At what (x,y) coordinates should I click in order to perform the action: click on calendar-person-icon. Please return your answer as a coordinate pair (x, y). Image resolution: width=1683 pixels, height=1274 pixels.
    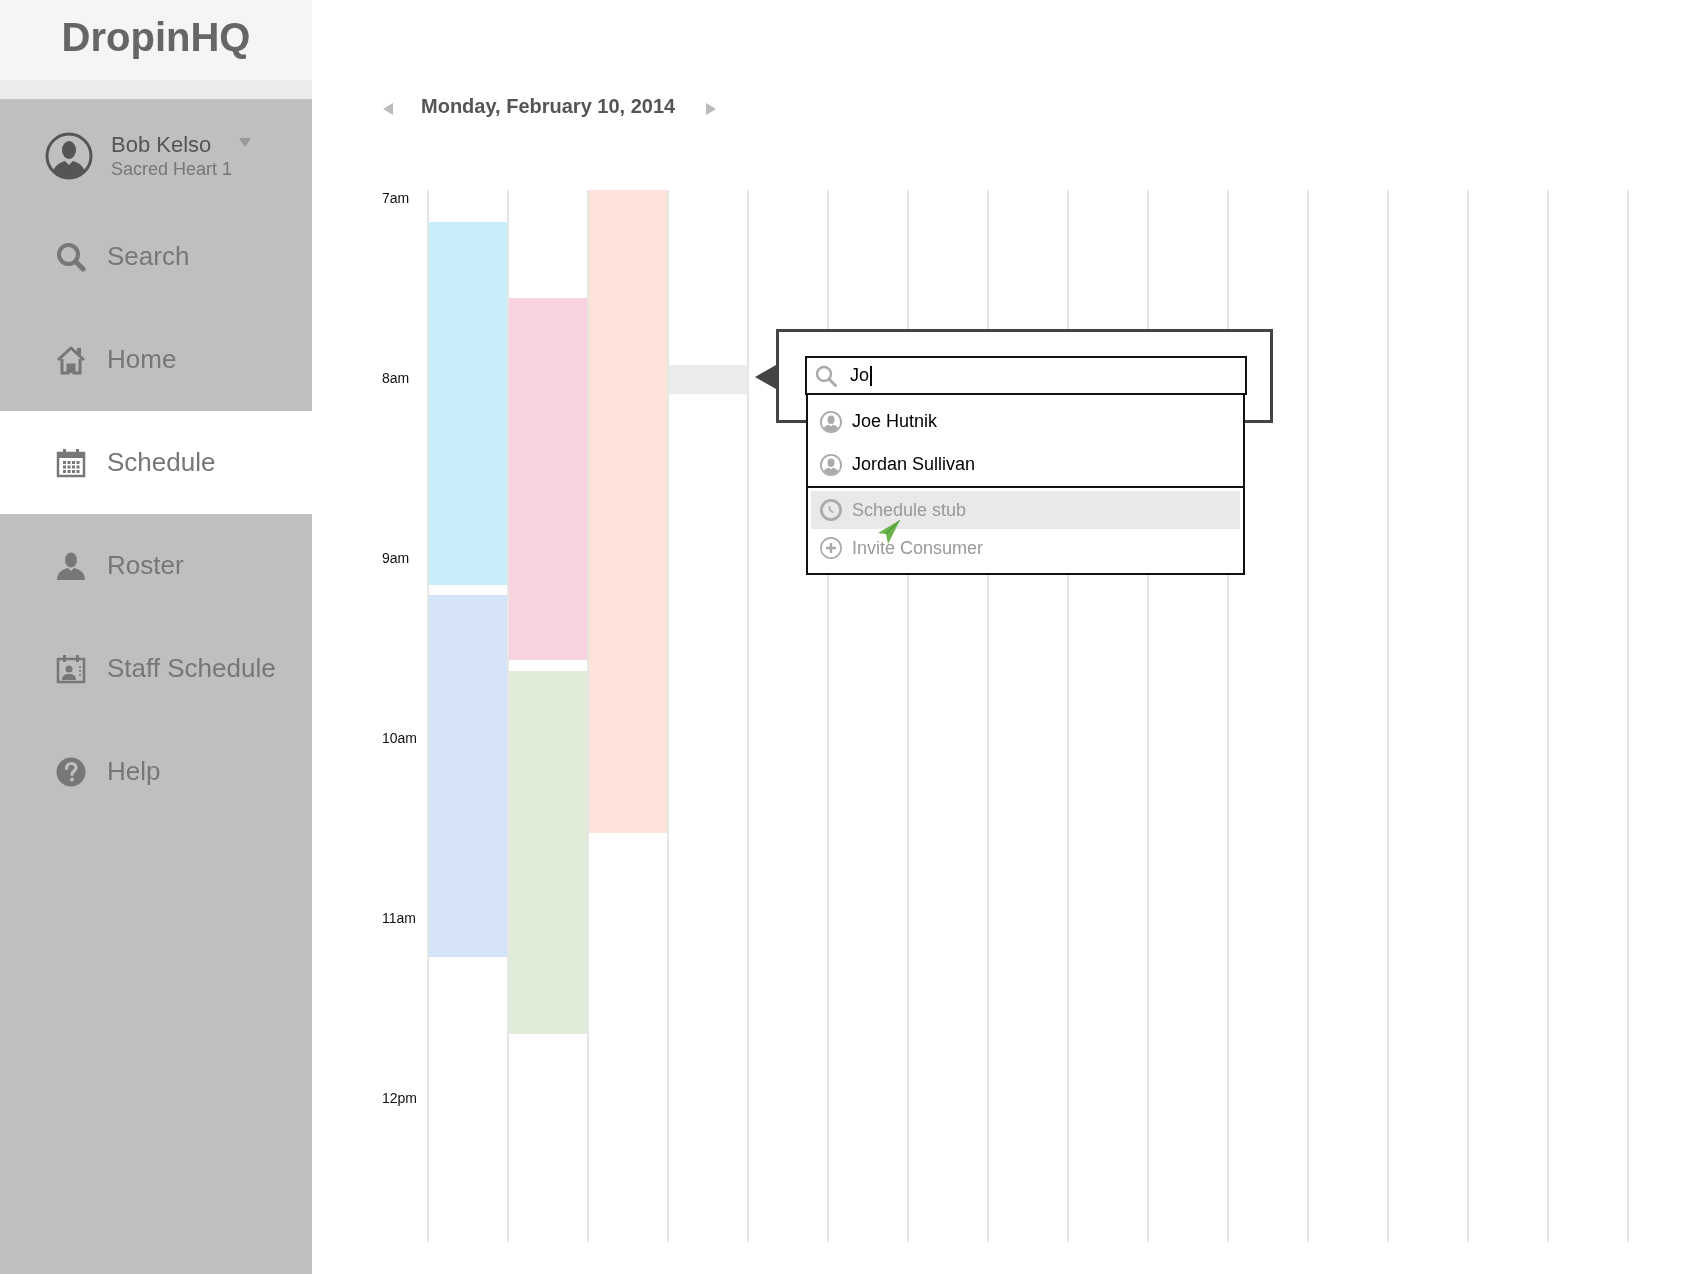
    Looking at the image, I should click on (71, 668).